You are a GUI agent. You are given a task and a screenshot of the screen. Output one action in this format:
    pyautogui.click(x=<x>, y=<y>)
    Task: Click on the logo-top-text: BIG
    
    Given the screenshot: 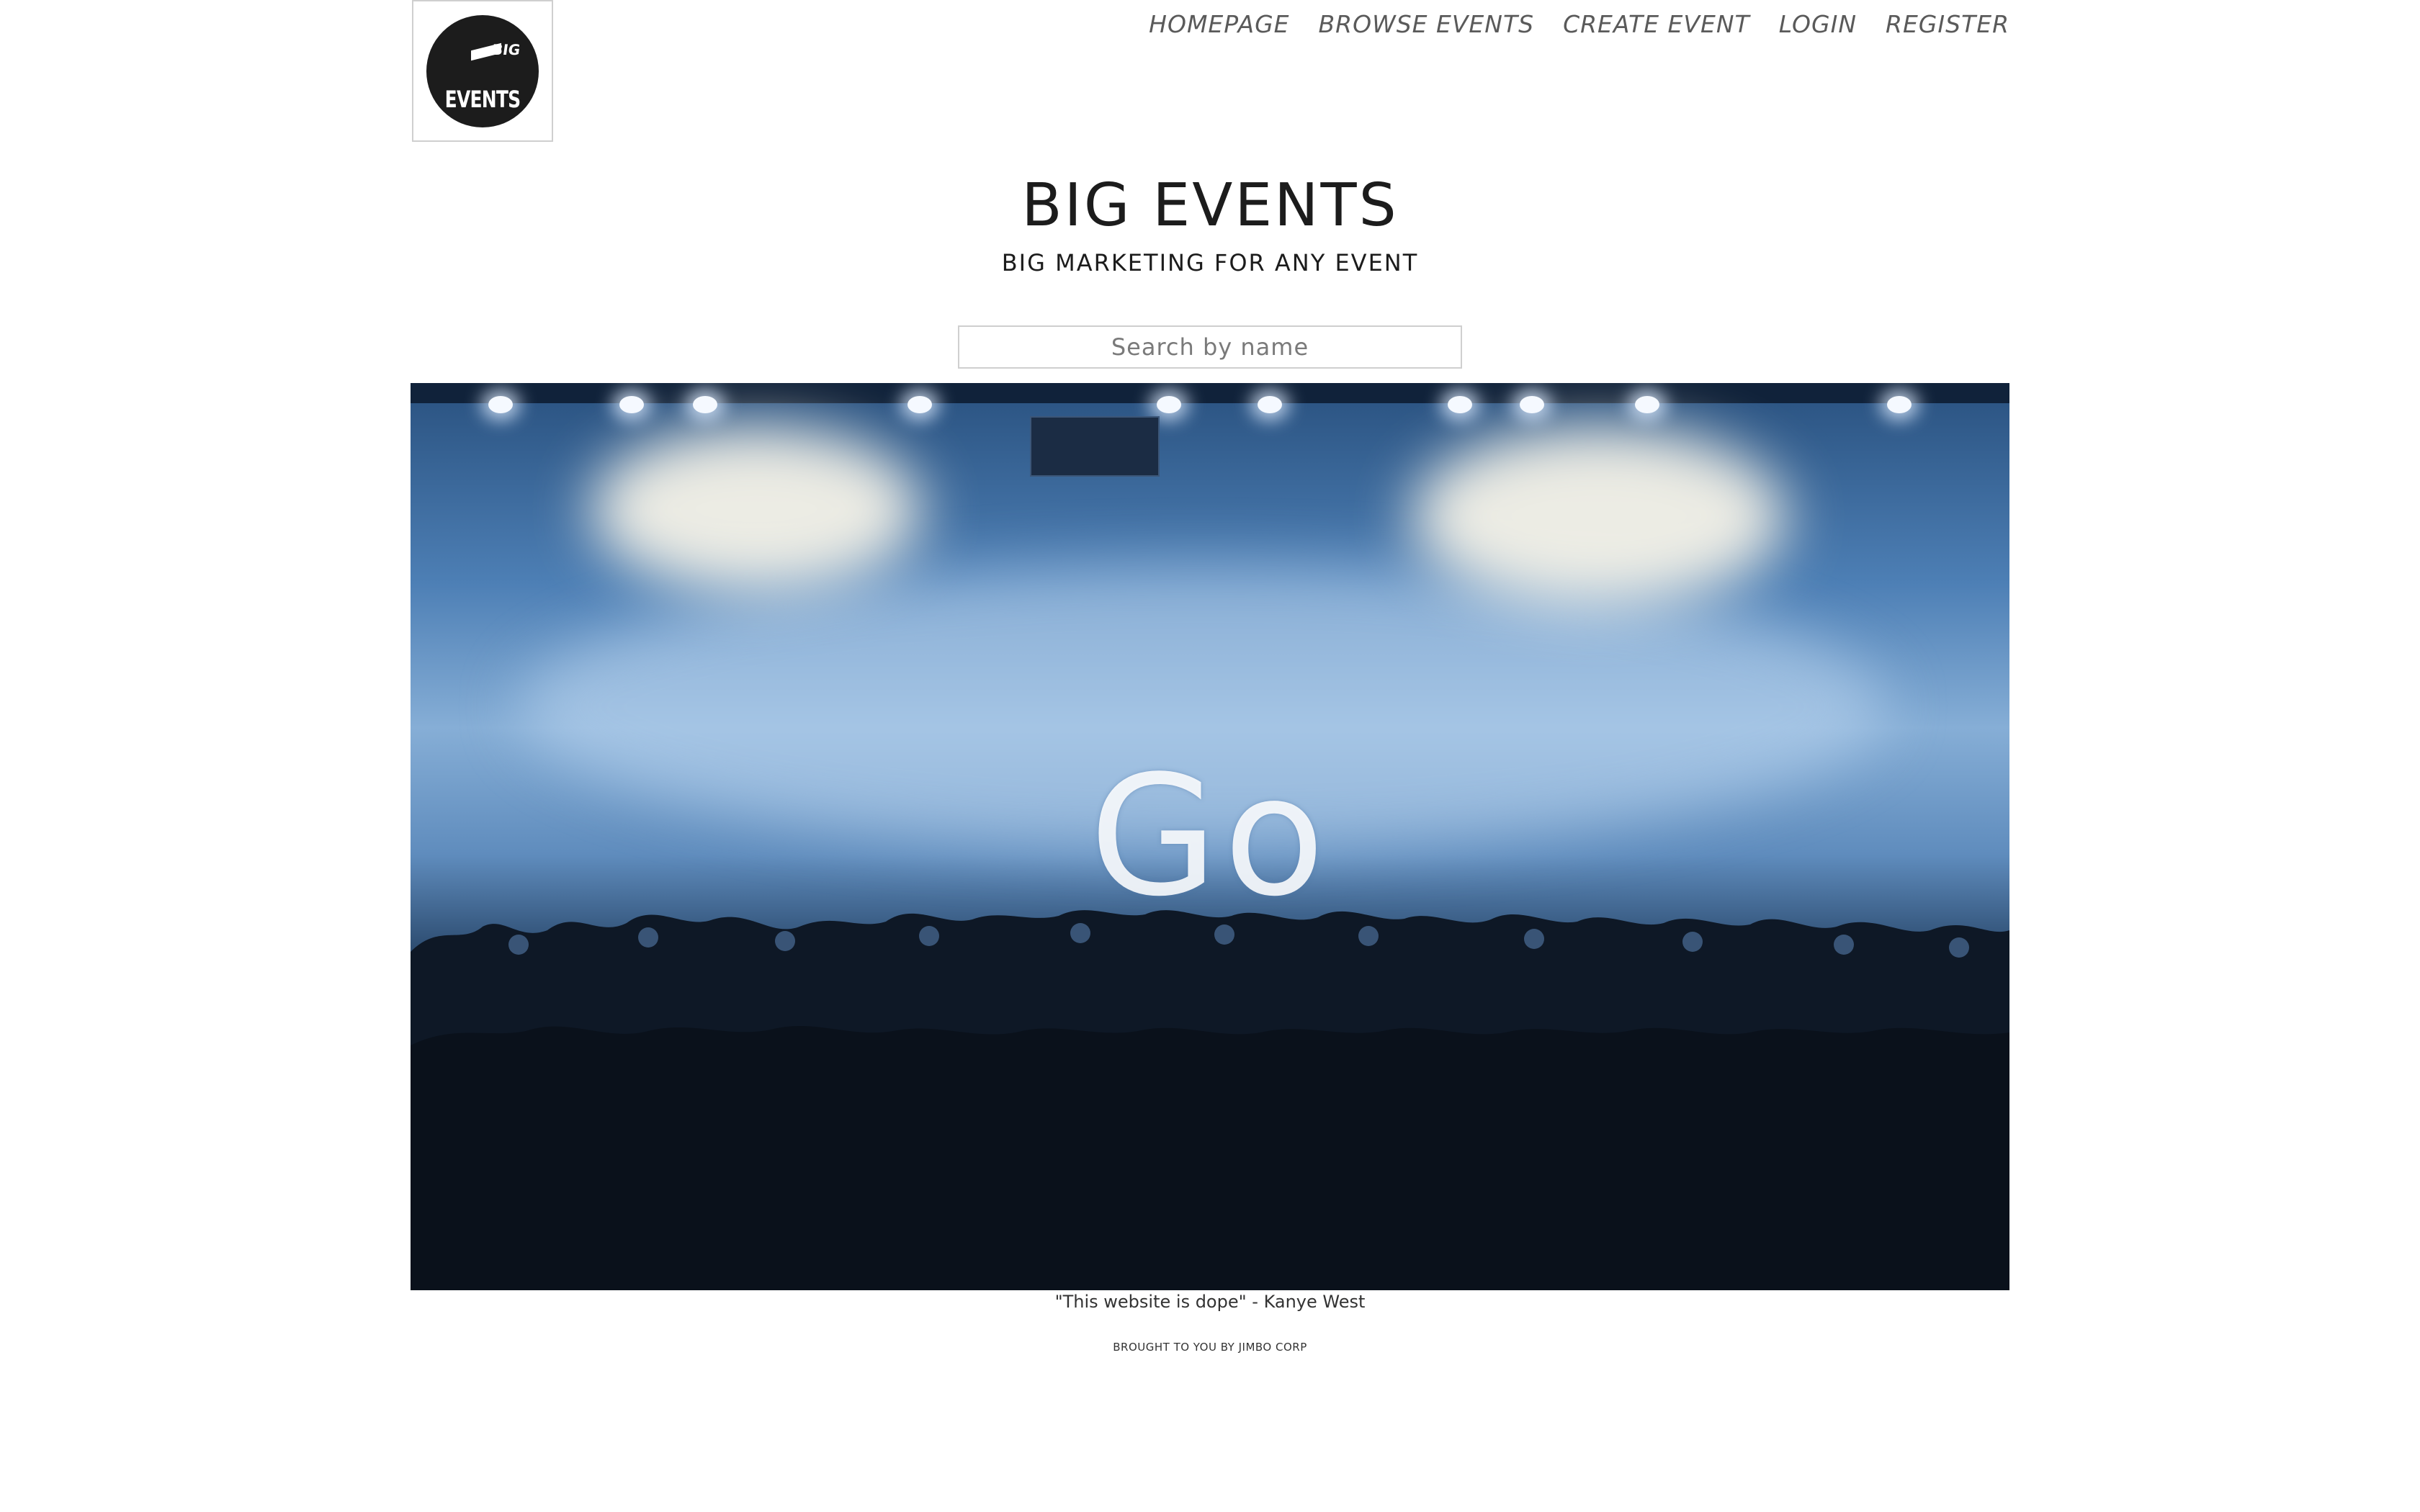 What is the action you would take?
    pyautogui.click(x=505, y=49)
    